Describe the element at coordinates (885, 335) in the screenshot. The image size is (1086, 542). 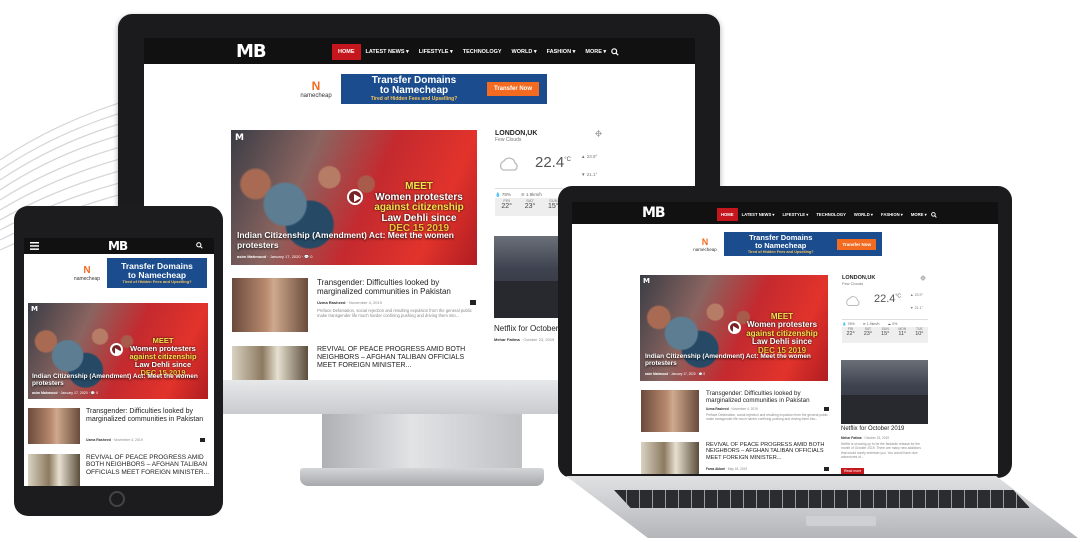
I see `weather-forecast: FRI 22° SAT 23° SUN 15° MON 11° TUE 10°` at that location.